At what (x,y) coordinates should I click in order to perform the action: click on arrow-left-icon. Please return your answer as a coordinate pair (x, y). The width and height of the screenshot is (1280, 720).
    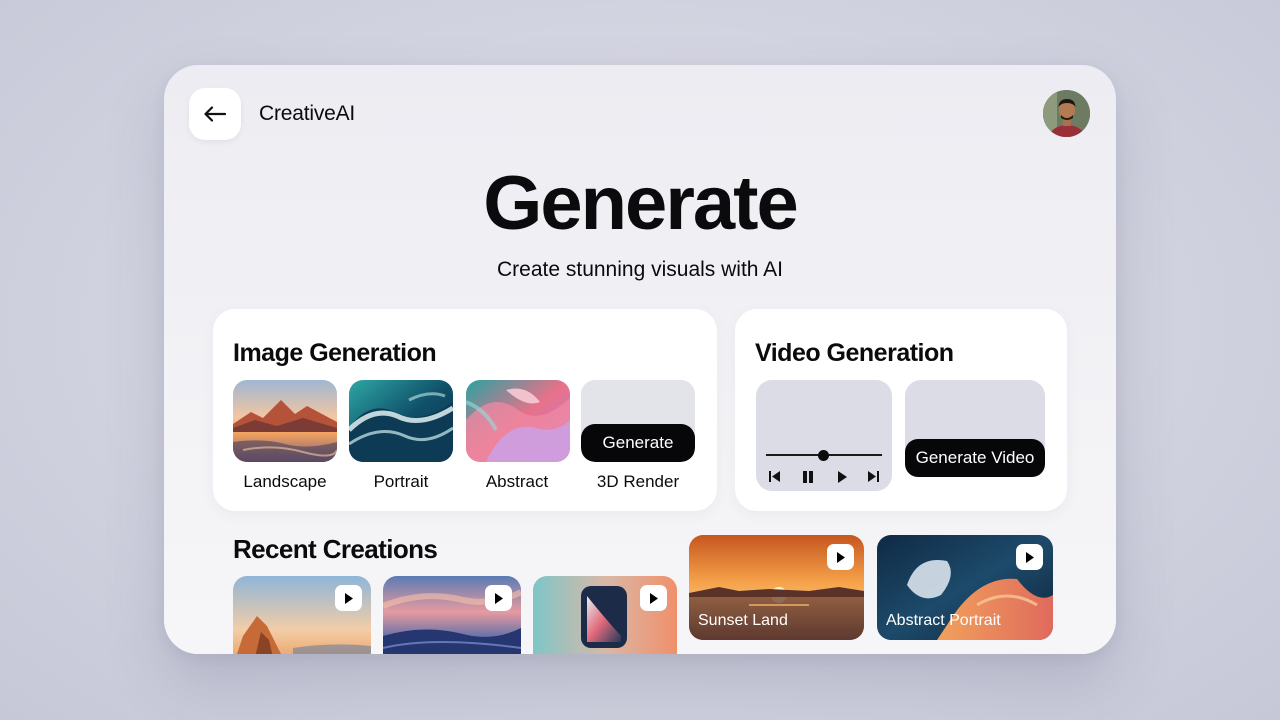
    Looking at the image, I should click on (215, 114).